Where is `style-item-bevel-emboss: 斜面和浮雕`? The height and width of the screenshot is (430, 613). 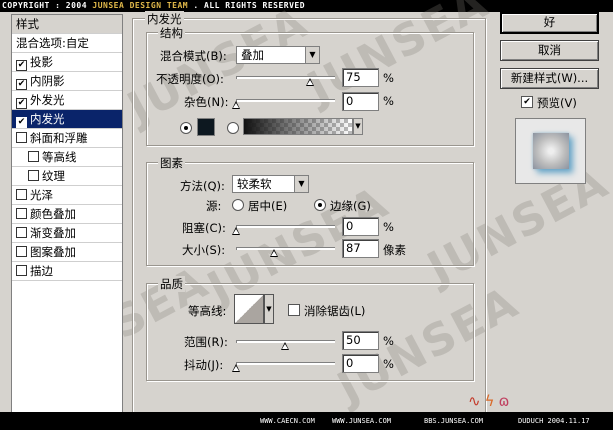 style-item-bevel-emboss: 斜面和浮雕 is located at coordinates (67, 138).